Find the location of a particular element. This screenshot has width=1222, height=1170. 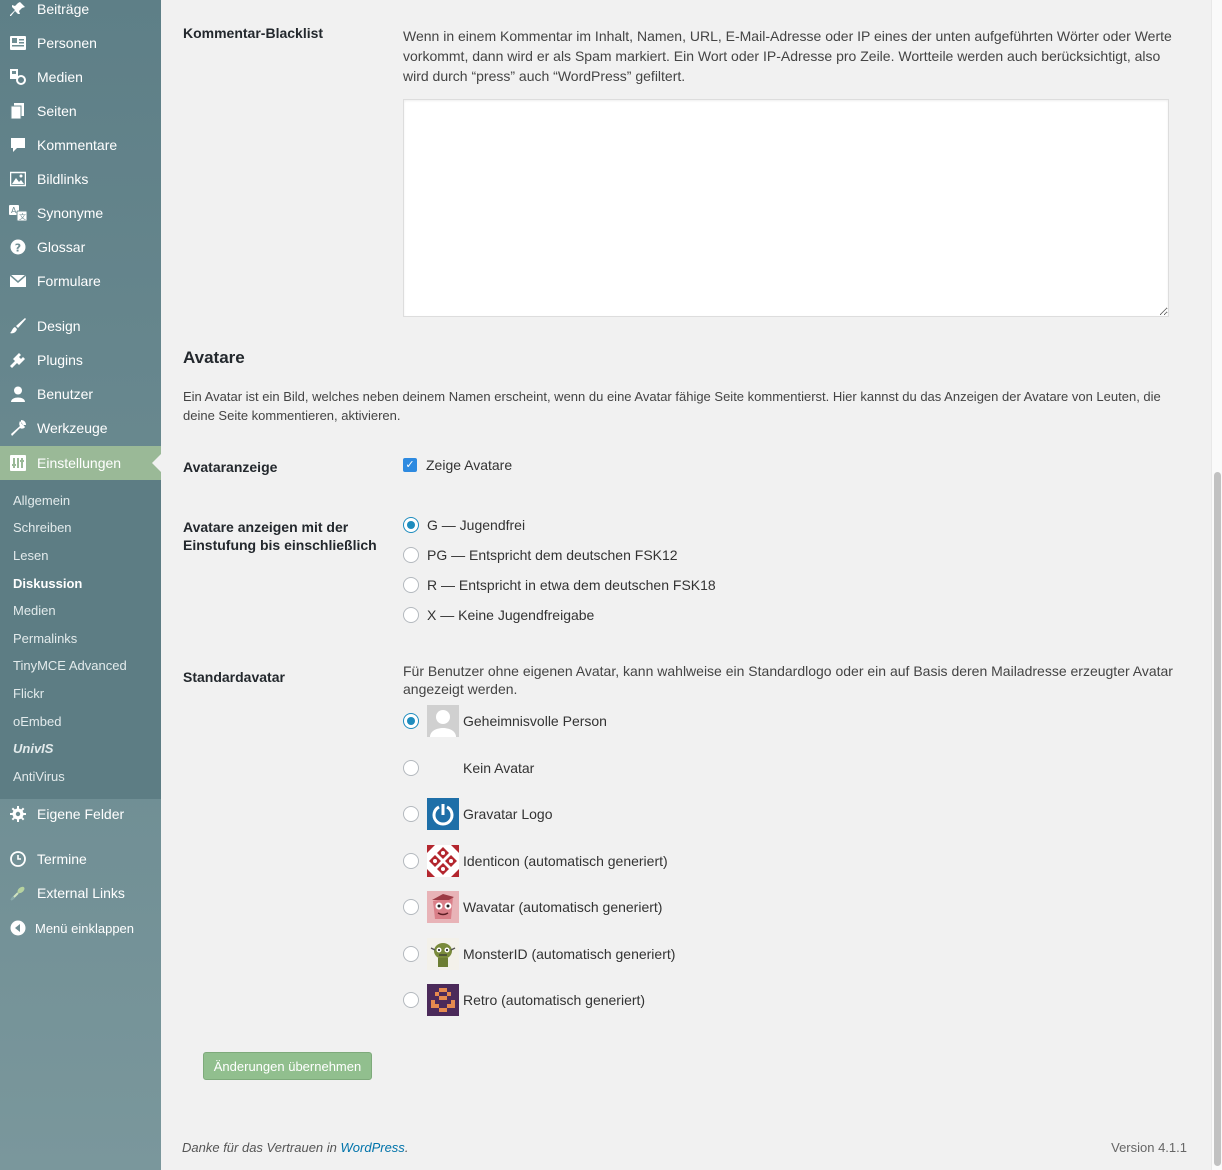

rating-radio-x: X — Keine Jugendfreigabe is located at coordinates (498, 615).